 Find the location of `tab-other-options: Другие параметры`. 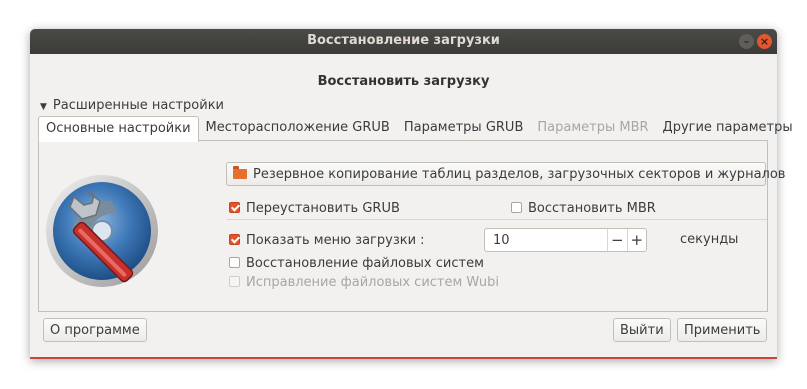

tab-other-options: Другие параметры is located at coordinates (728, 128).